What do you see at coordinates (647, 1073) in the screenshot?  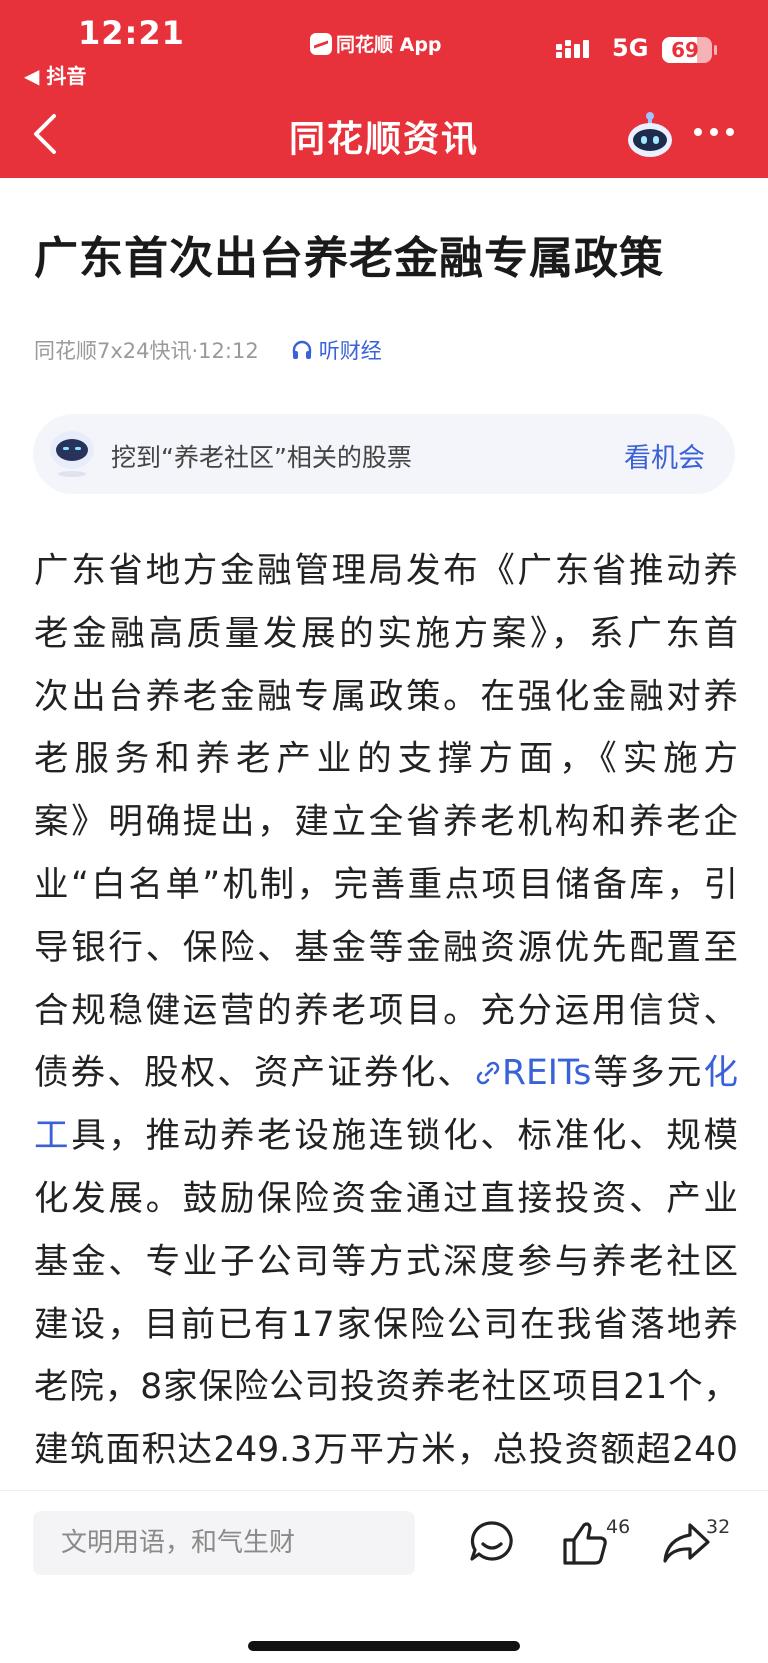 I see `article-text: 等多元` at bounding box center [647, 1073].